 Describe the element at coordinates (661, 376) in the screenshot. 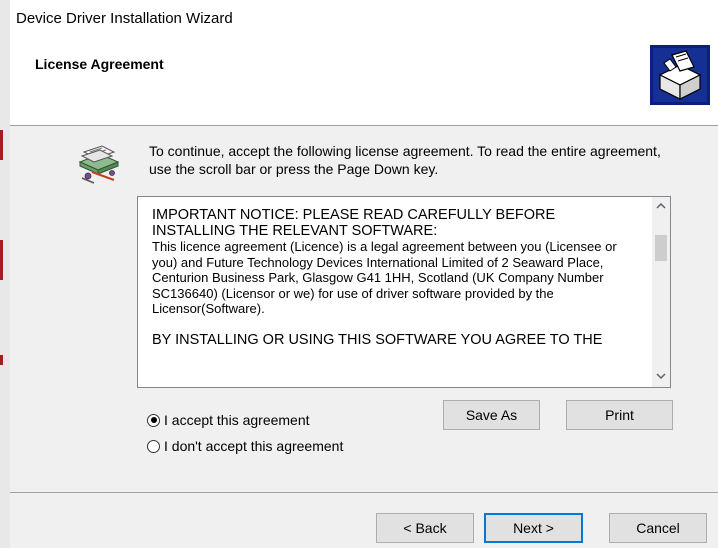

I see `scroll-down-arrow-icon` at that location.